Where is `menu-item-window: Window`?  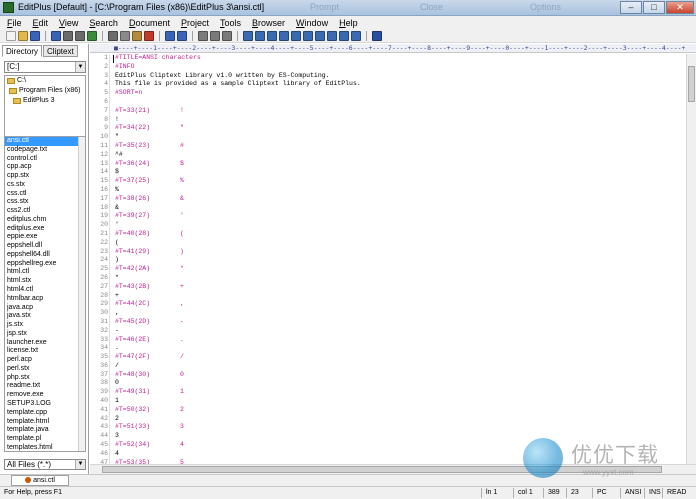 menu-item-window: Window is located at coordinates (312, 23).